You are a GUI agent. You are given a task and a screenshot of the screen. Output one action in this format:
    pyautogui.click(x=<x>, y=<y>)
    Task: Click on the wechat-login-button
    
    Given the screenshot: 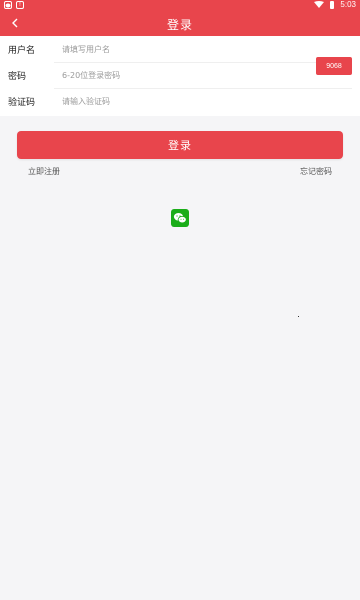 What is the action you would take?
    pyautogui.click(x=180, y=218)
    